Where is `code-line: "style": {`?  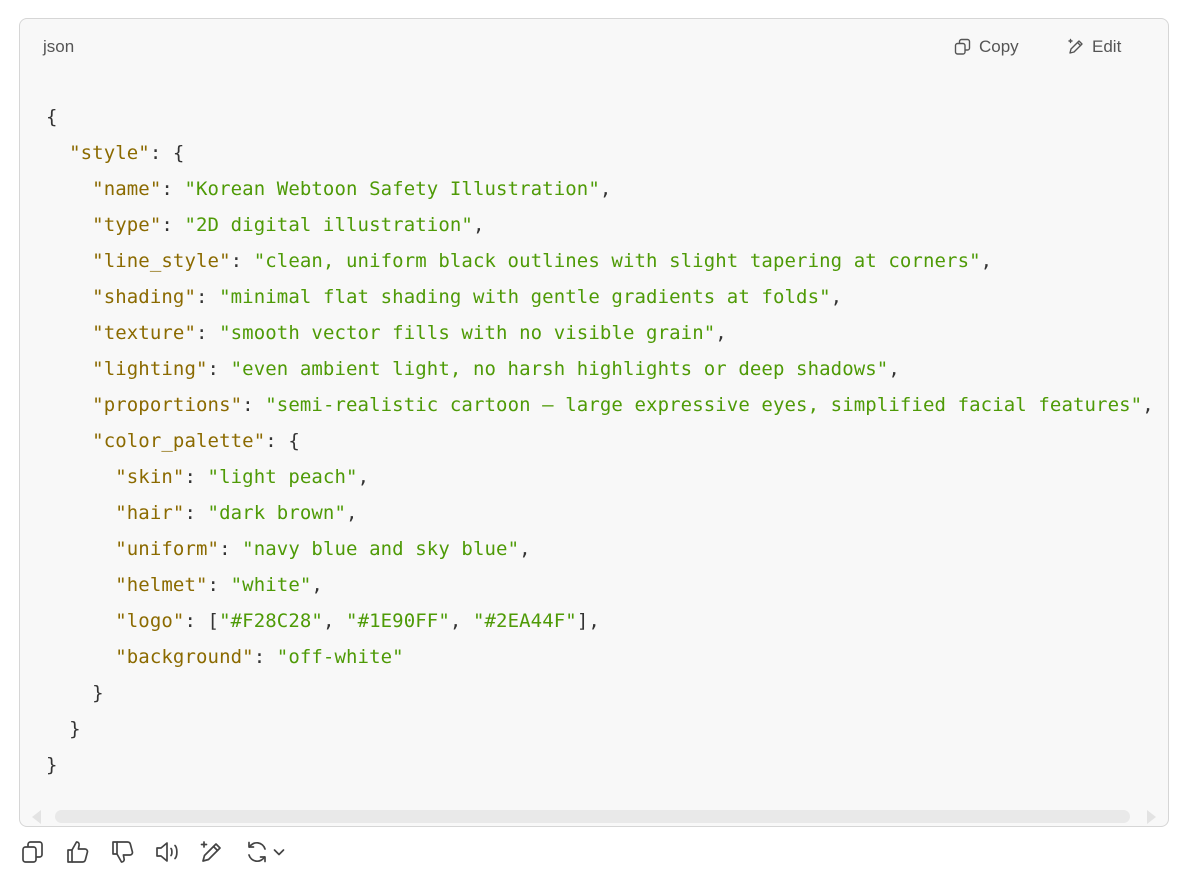
code-line: "style": { is located at coordinates (607, 153).